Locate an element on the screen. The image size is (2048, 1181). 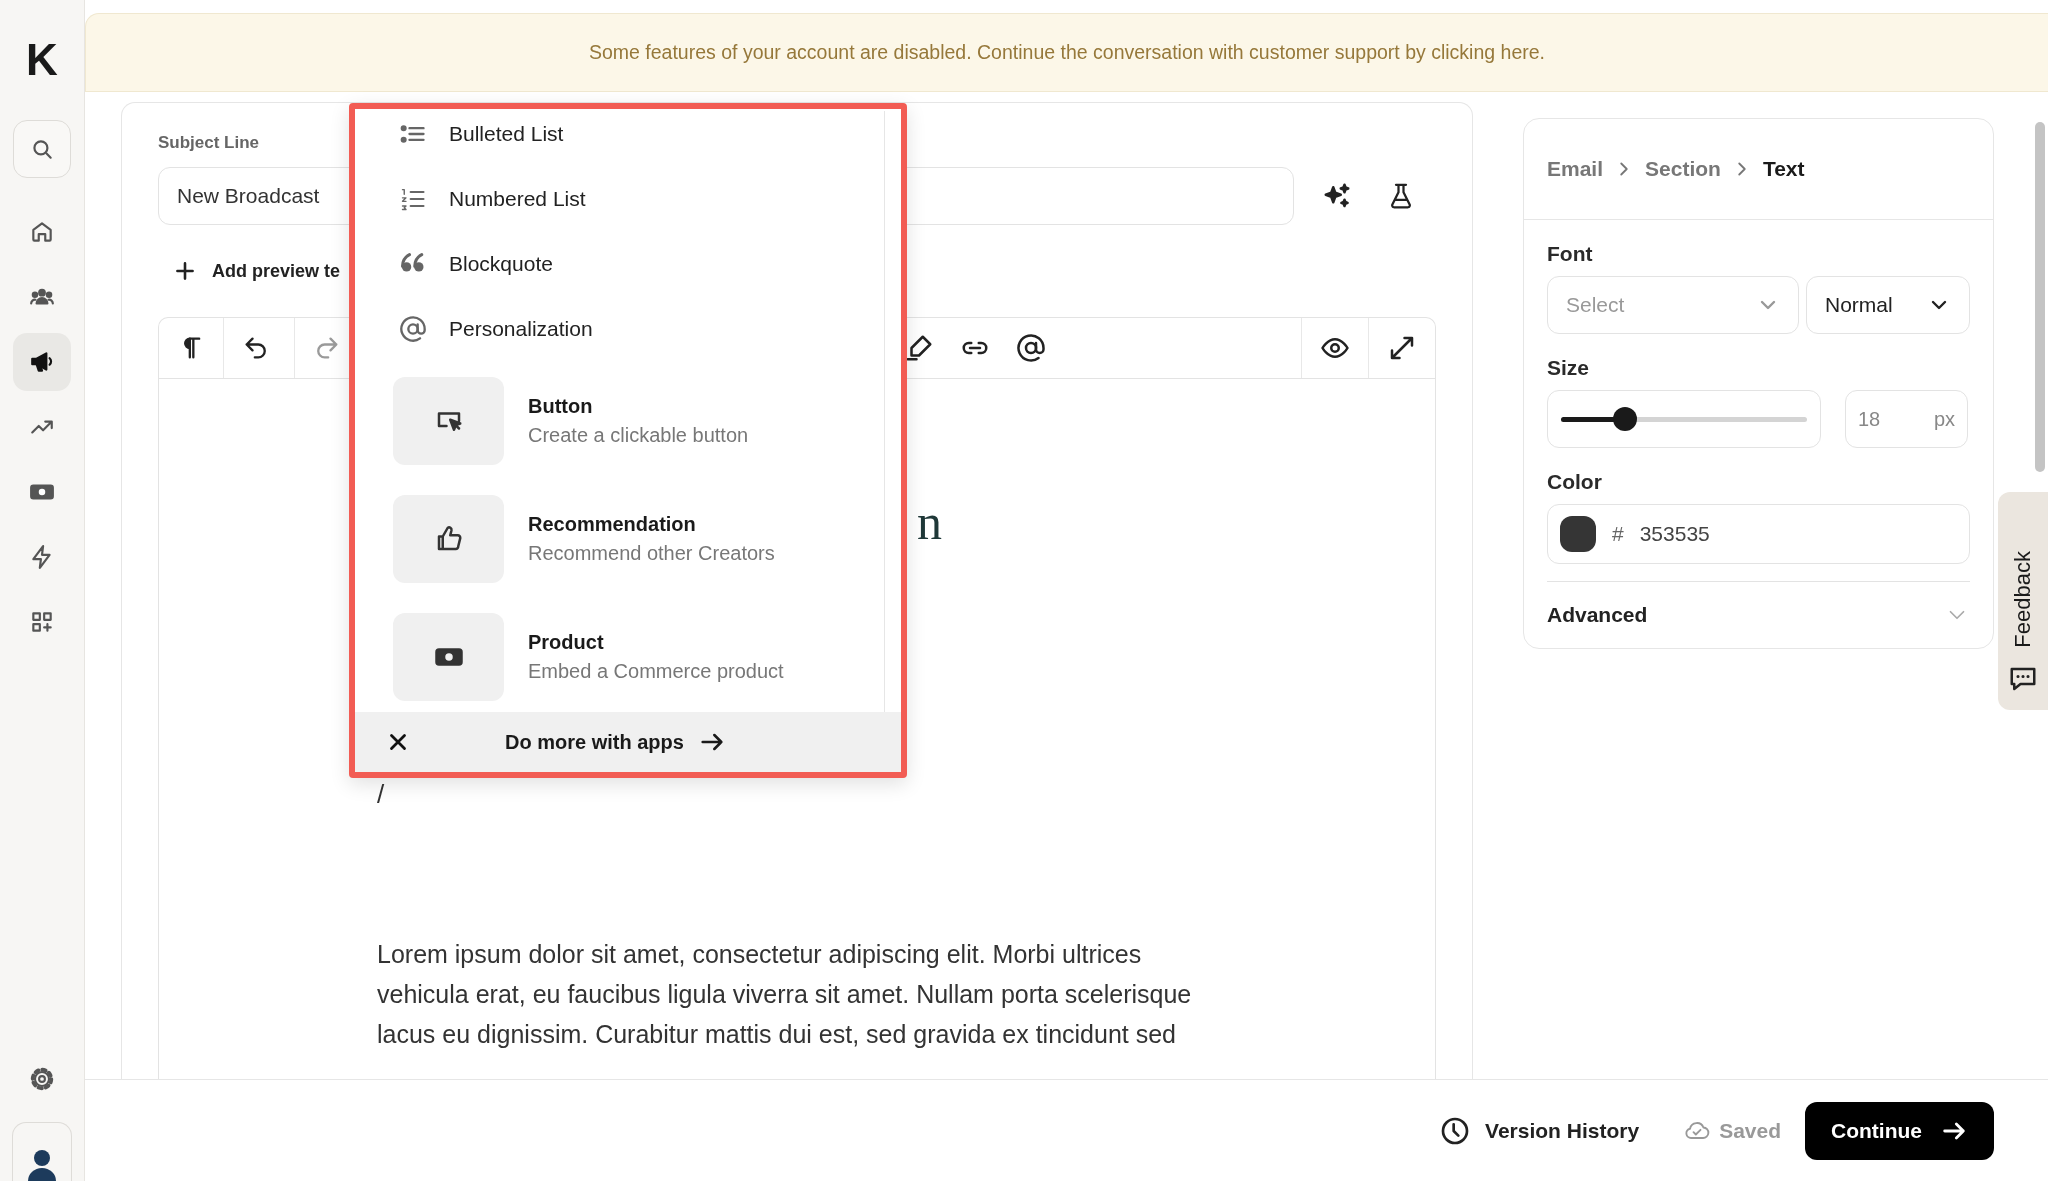
size-input: 18 px is located at coordinates (1906, 419).